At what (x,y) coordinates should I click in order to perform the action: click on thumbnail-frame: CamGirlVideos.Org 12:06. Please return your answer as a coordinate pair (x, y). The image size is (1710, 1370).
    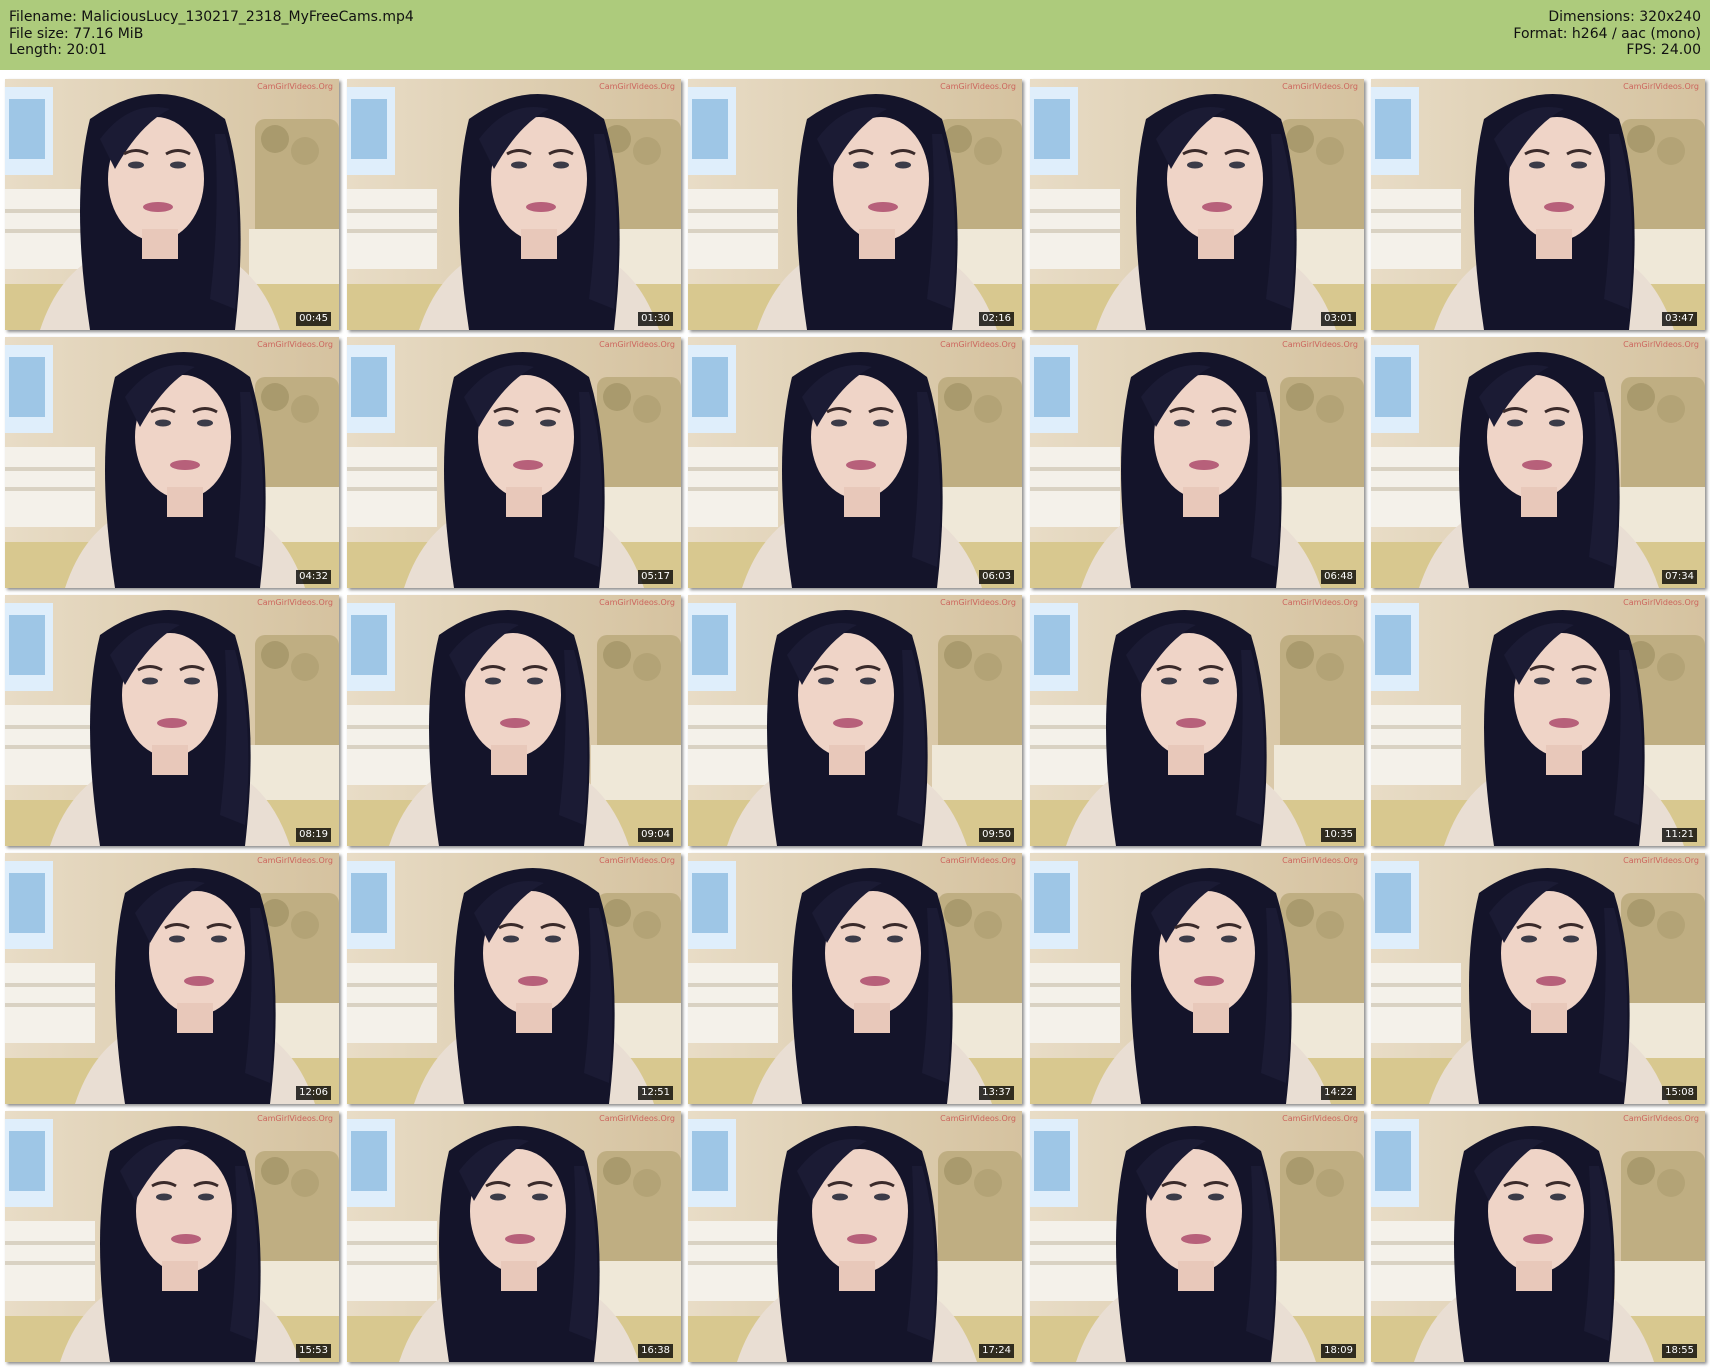
    Looking at the image, I should click on (172, 978).